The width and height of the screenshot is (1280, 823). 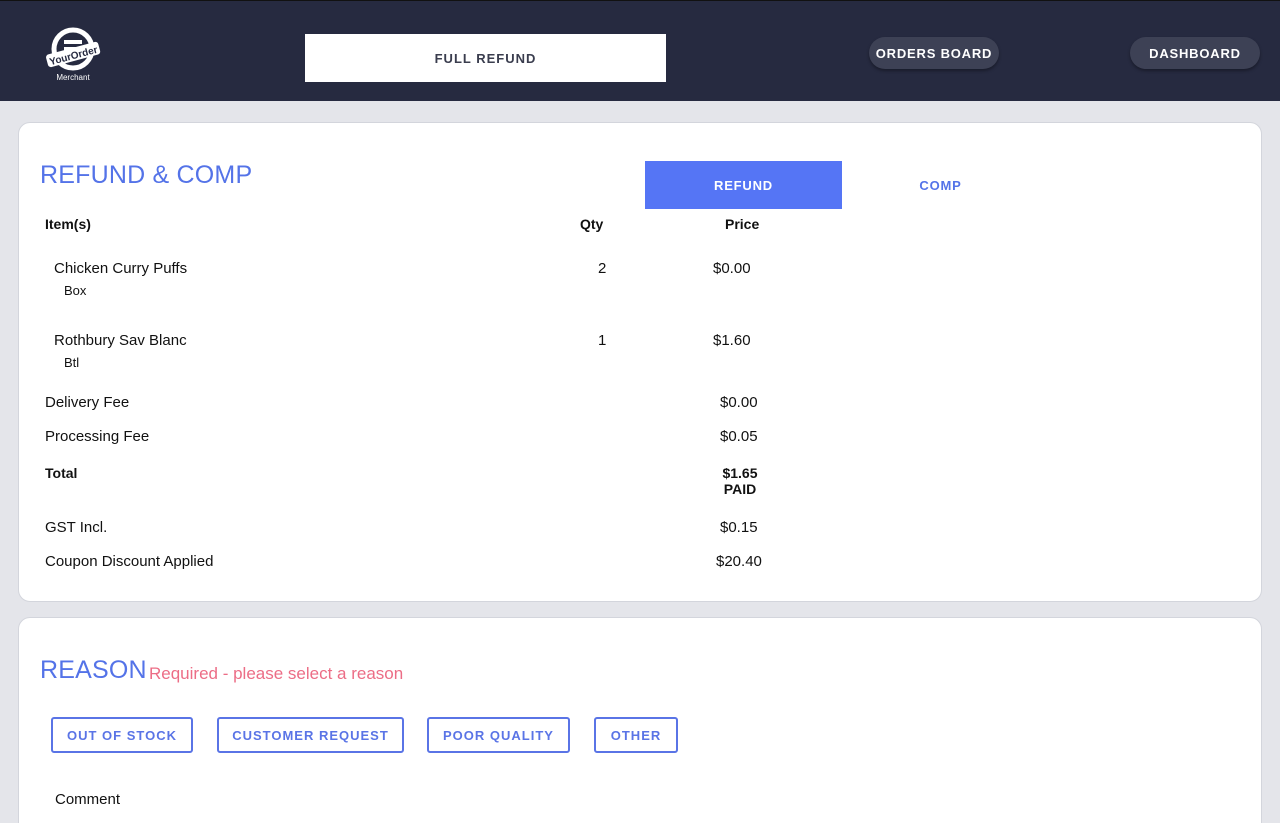 I want to click on coupon-discount-label: Coupon Discount Applied, so click(x=129, y=561).